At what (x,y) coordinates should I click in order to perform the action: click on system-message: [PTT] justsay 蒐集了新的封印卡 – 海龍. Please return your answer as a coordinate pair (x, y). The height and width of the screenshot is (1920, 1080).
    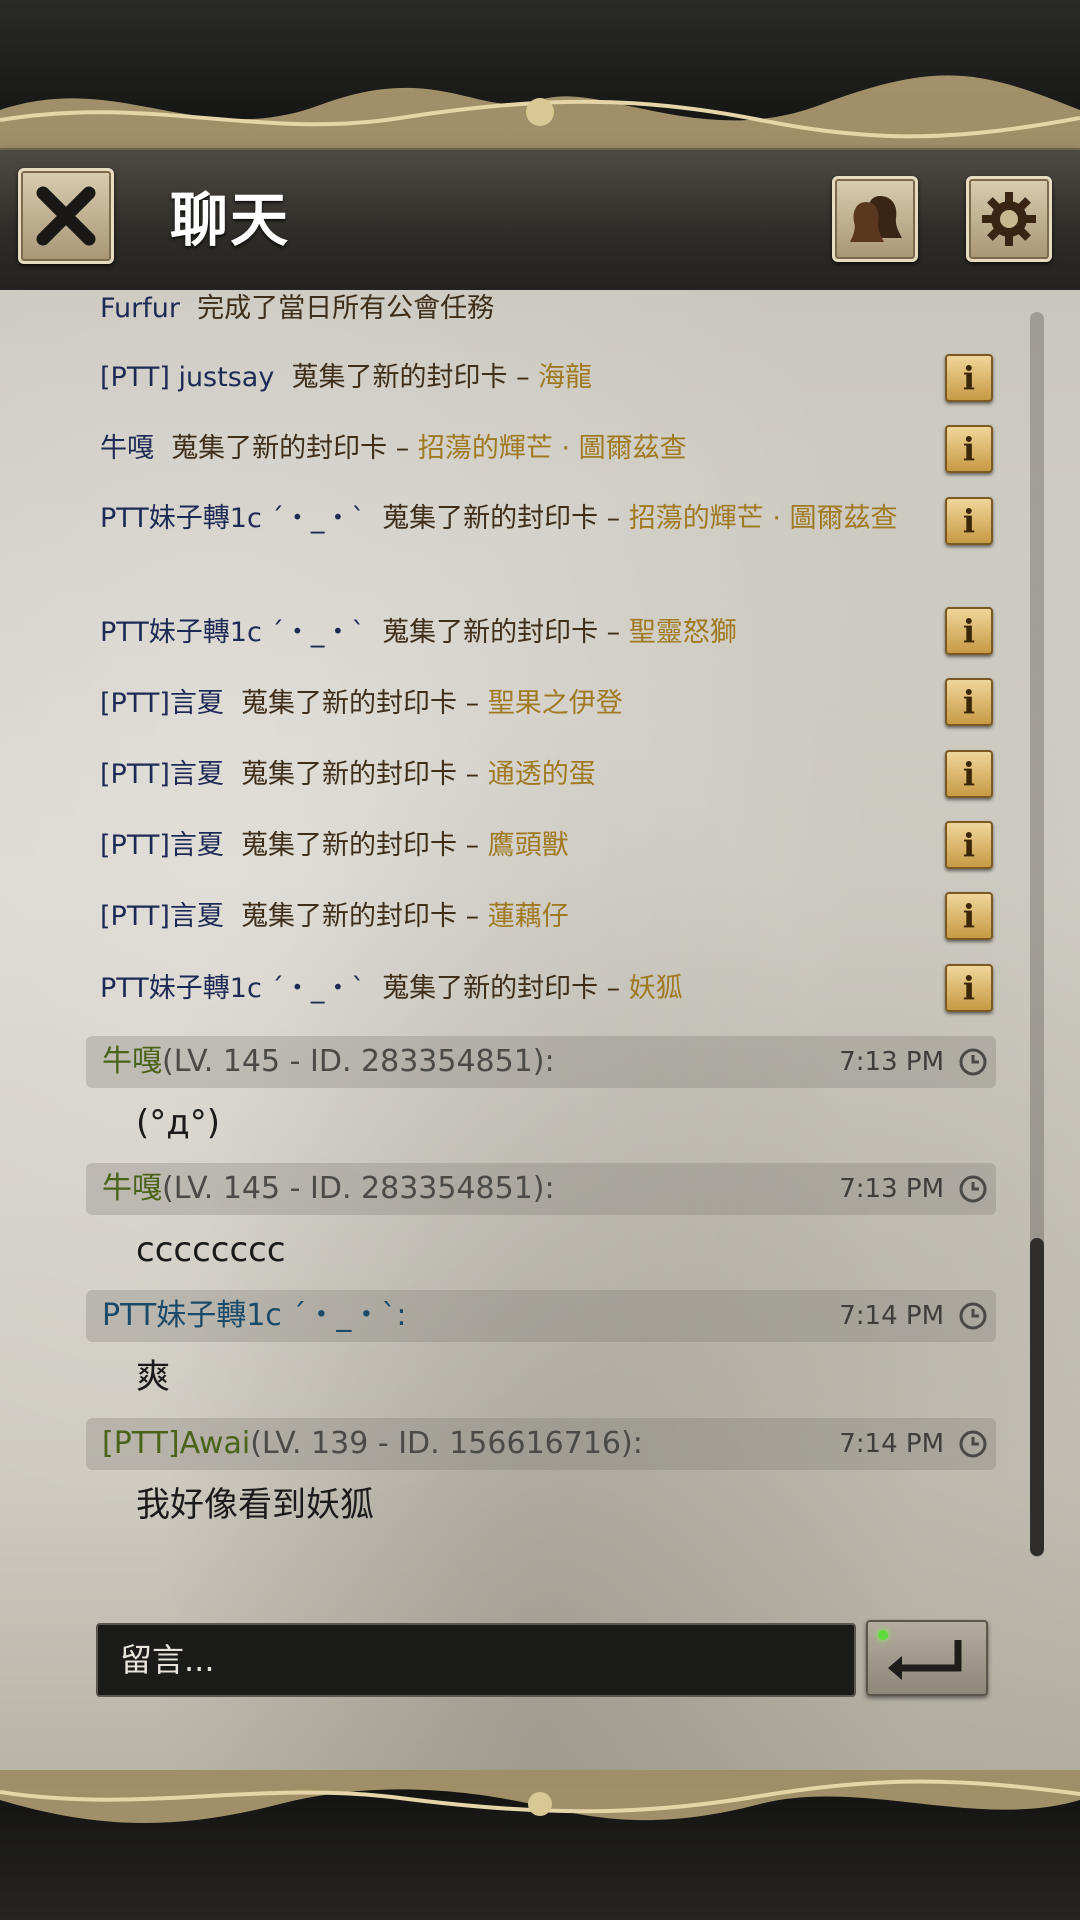
    Looking at the image, I should click on (500, 378).